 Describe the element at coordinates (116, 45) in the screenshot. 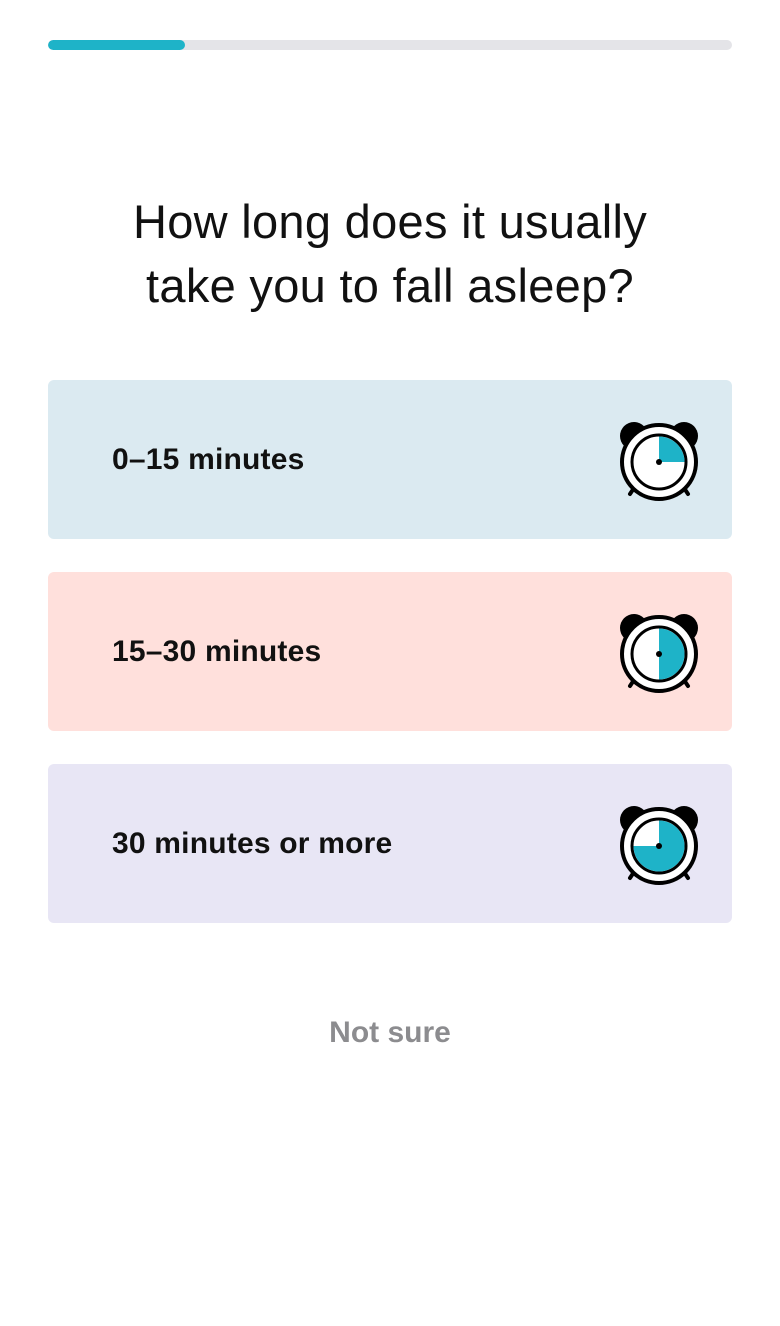

I see `progress-bar-fill` at that location.